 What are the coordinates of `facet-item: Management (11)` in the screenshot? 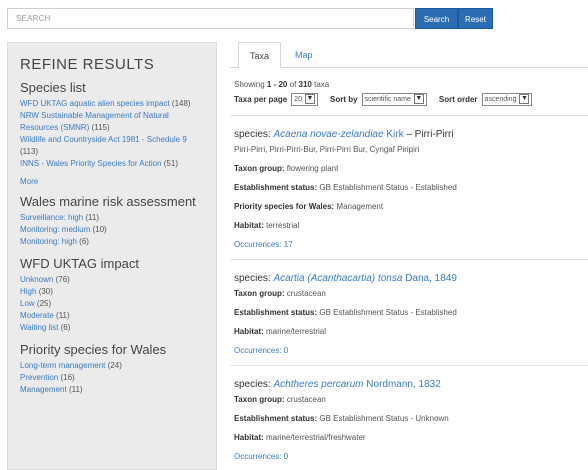 It's located at (112, 390).